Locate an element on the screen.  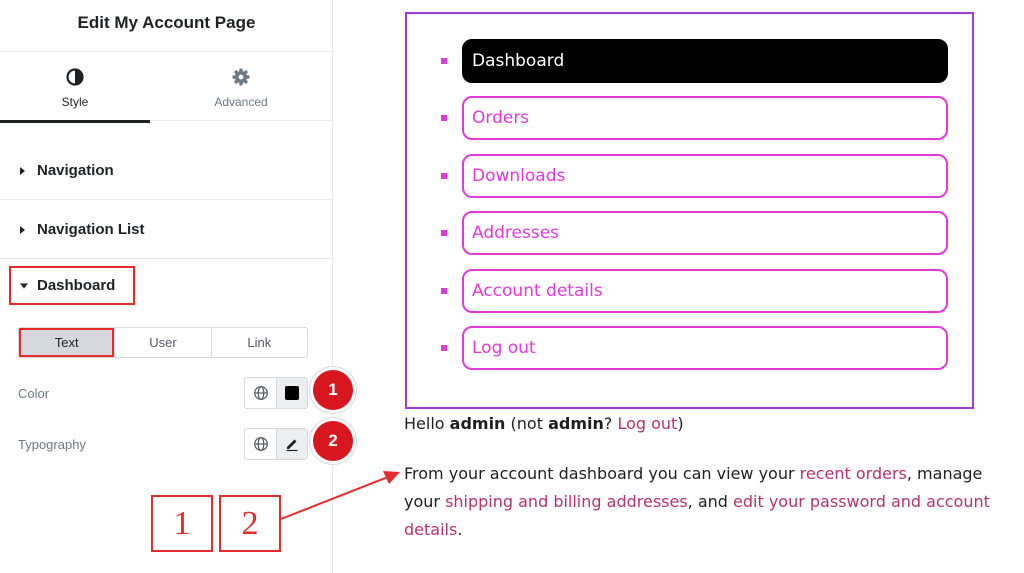
greeting-logout-link: Log out is located at coordinates (647, 423).